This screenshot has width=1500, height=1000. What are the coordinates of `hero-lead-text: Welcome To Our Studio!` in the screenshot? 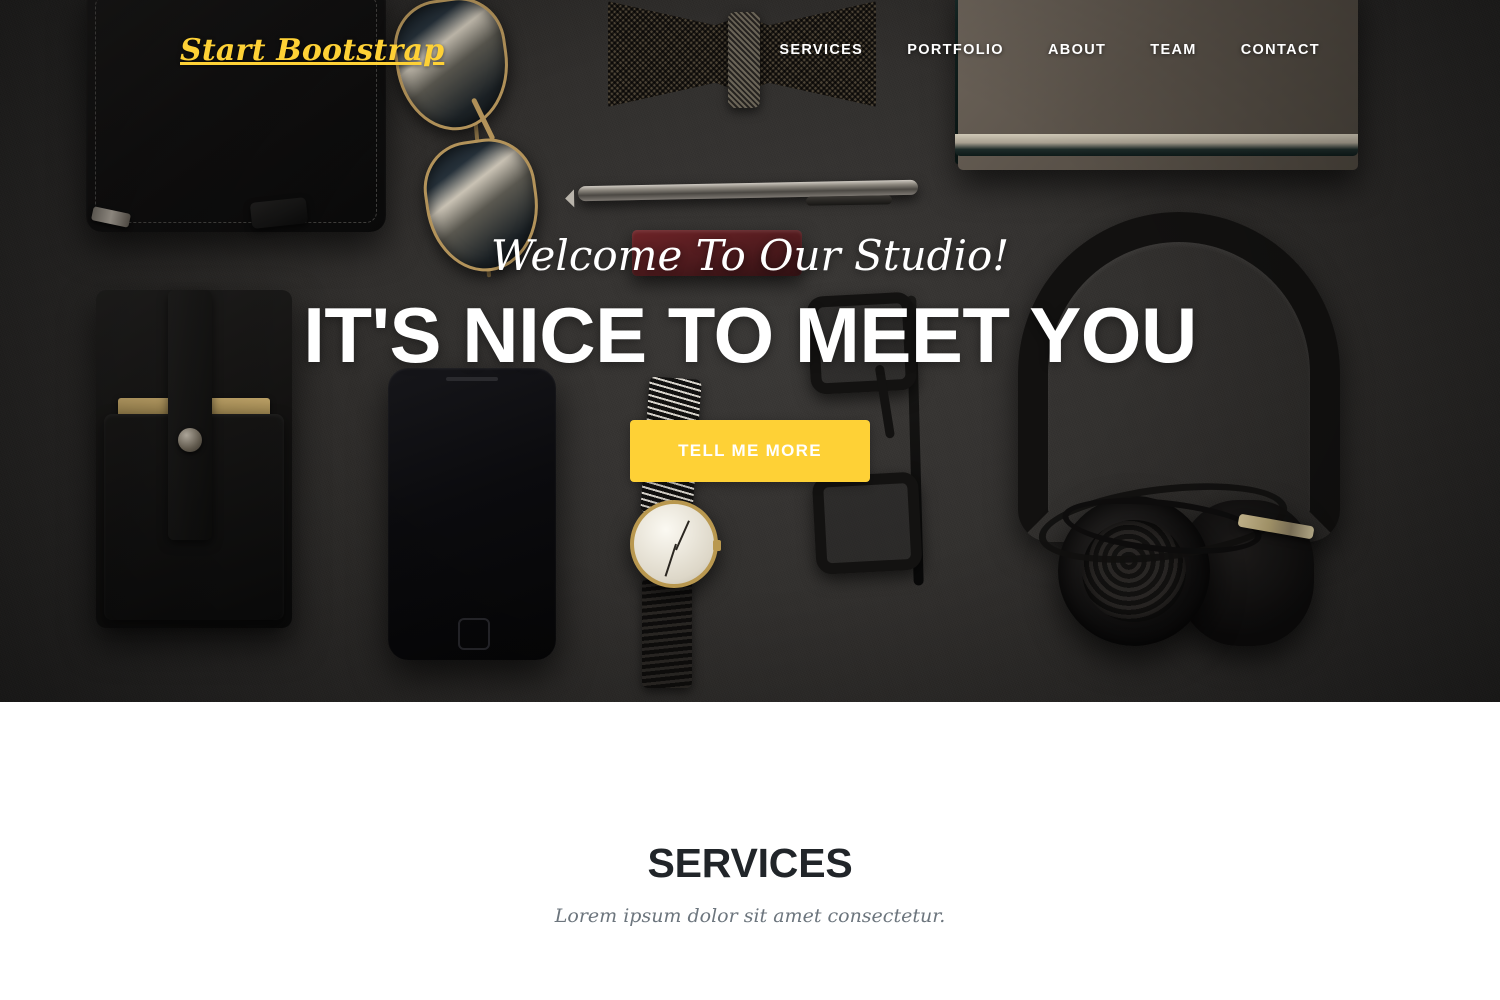 It's located at (750, 256).